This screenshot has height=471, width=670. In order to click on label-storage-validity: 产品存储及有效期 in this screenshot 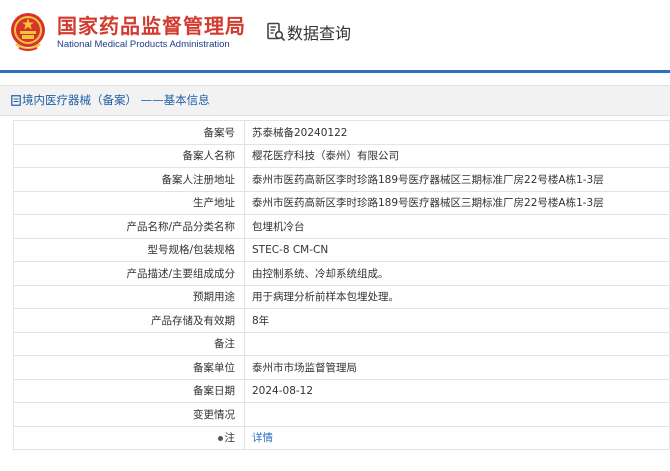, I will do `click(129, 320)`.